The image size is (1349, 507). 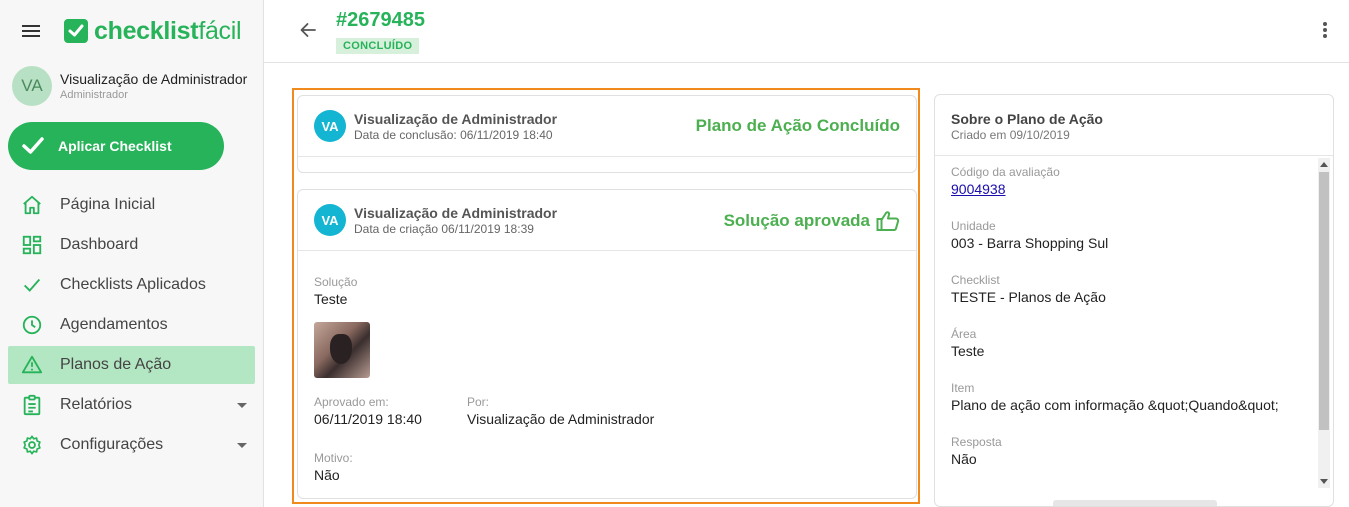 What do you see at coordinates (114, 324) in the screenshot?
I see `sidebar-item-label: Agendamentos` at bounding box center [114, 324].